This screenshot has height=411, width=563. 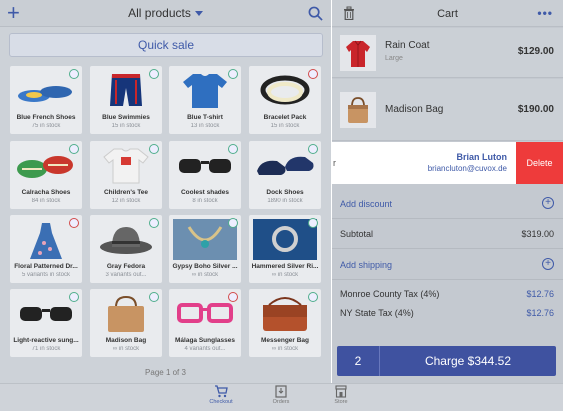 What do you see at coordinates (285, 117) in the screenshot?
I see `product-name: Bracelet Pack` at bounding box center [285, 117].